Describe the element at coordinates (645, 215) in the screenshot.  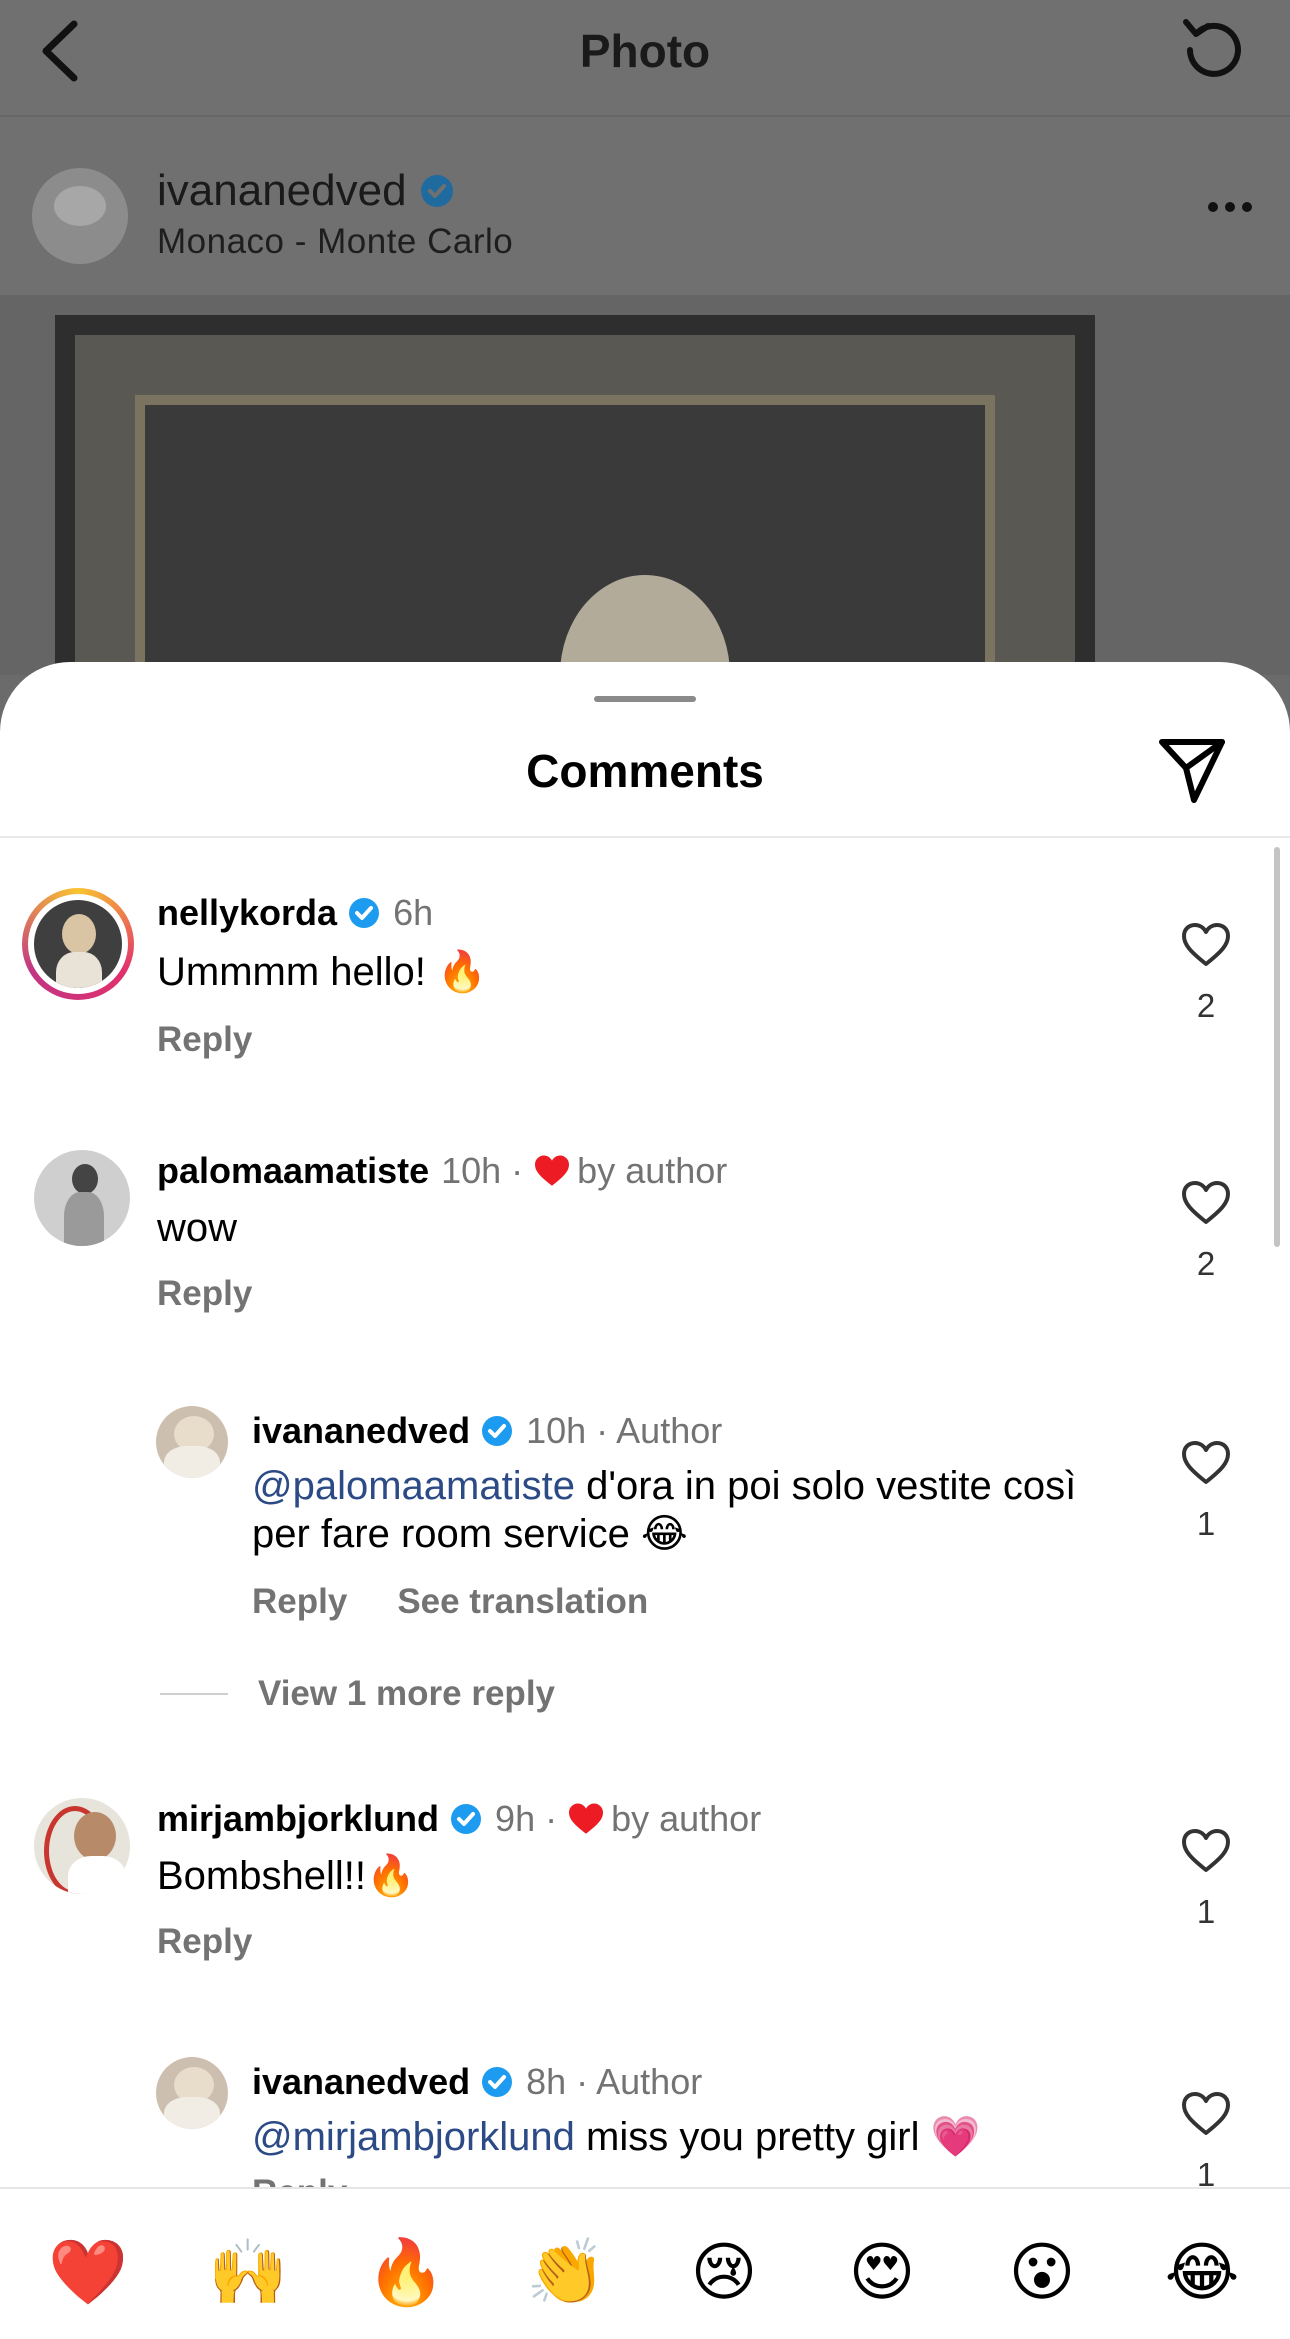
I see `post-header: ivananedved Monaco - Monte Carlo` at that location.